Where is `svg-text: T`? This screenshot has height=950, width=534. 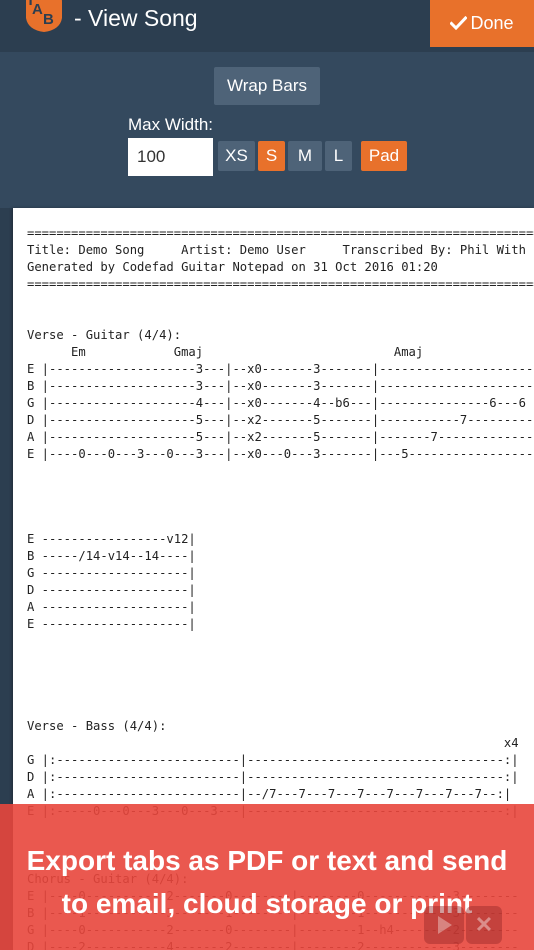
svg-text: T is located at coordinates (30, 4).